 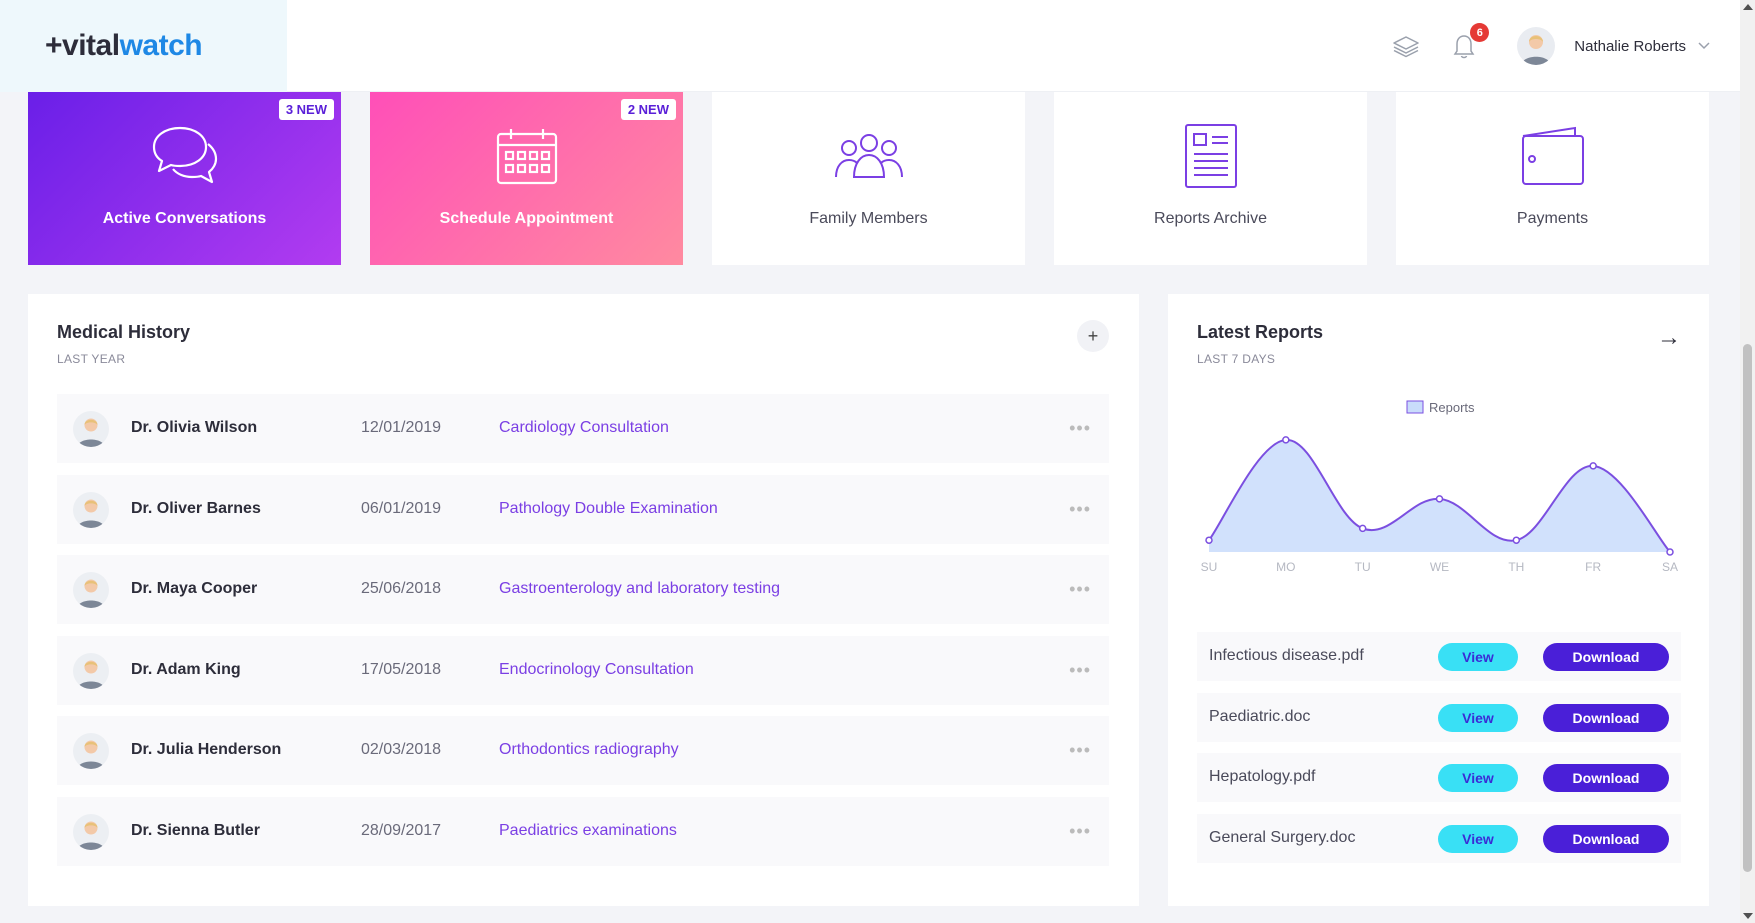 What do you see at coordinates (1748, 7) in the screenshot?
I see `scroll-up-arrow` at bounding box center [1748, 7].